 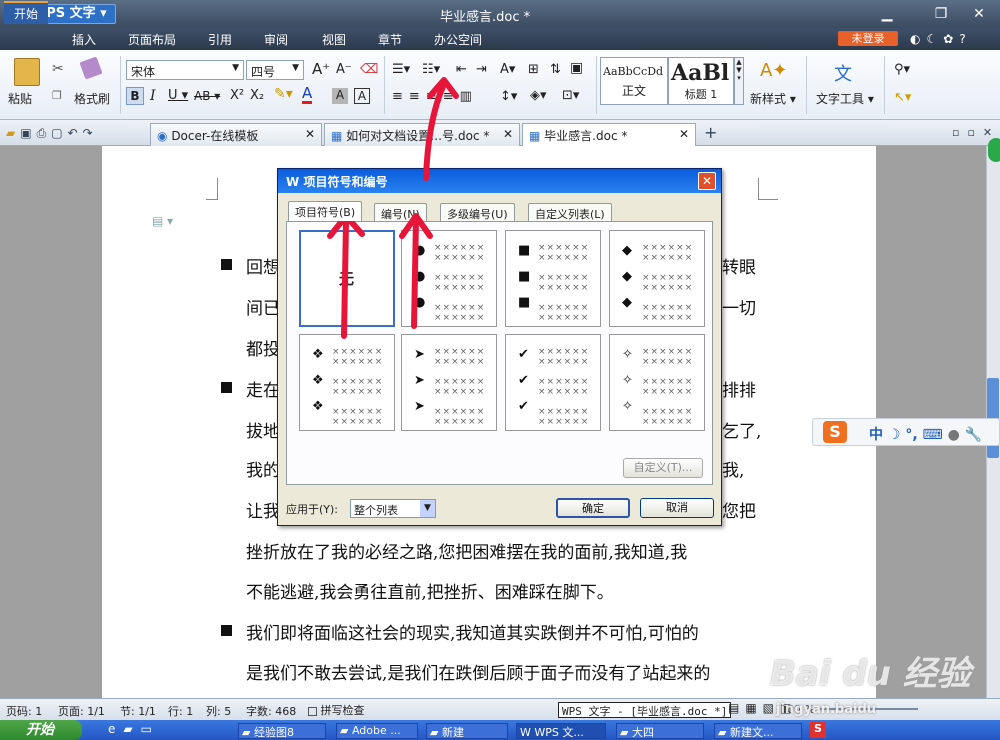 What do you see at coordinates (525, 732) in the screenshot?
I see `wps-icon: W` at bounding box center [525, 732].